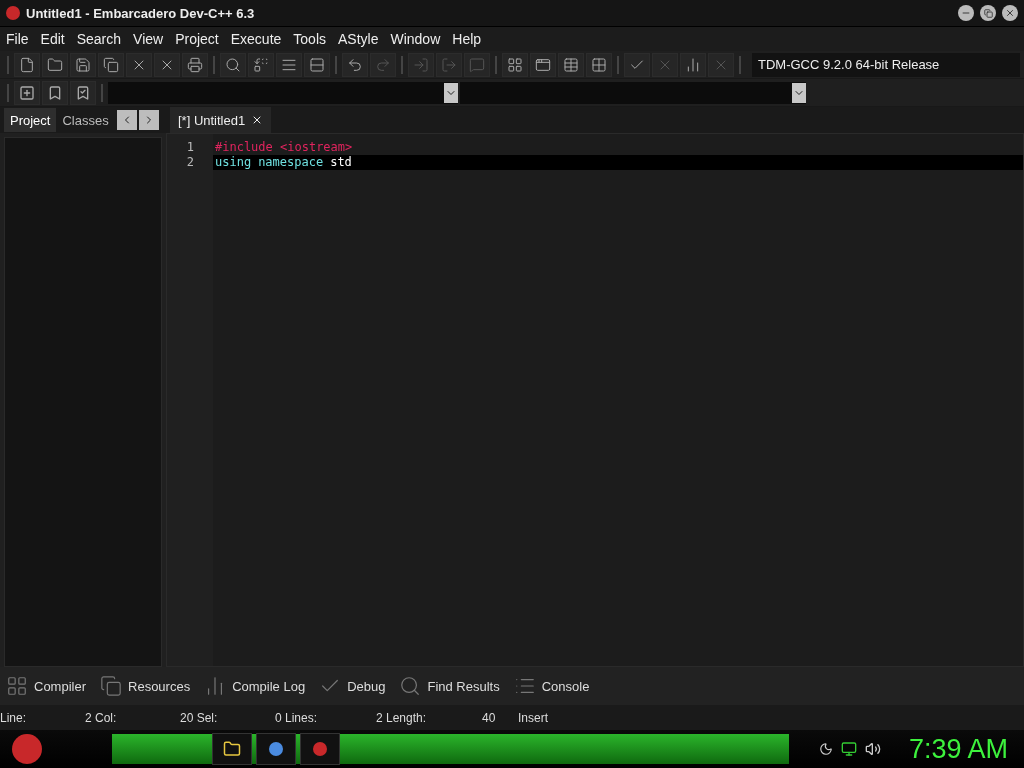 This screenshot has width=1024, height=768. What do you see at coordinates (101, 717) in the screenshot?
I see `status-text: 2 Col:` at bounding box center [101, 717].